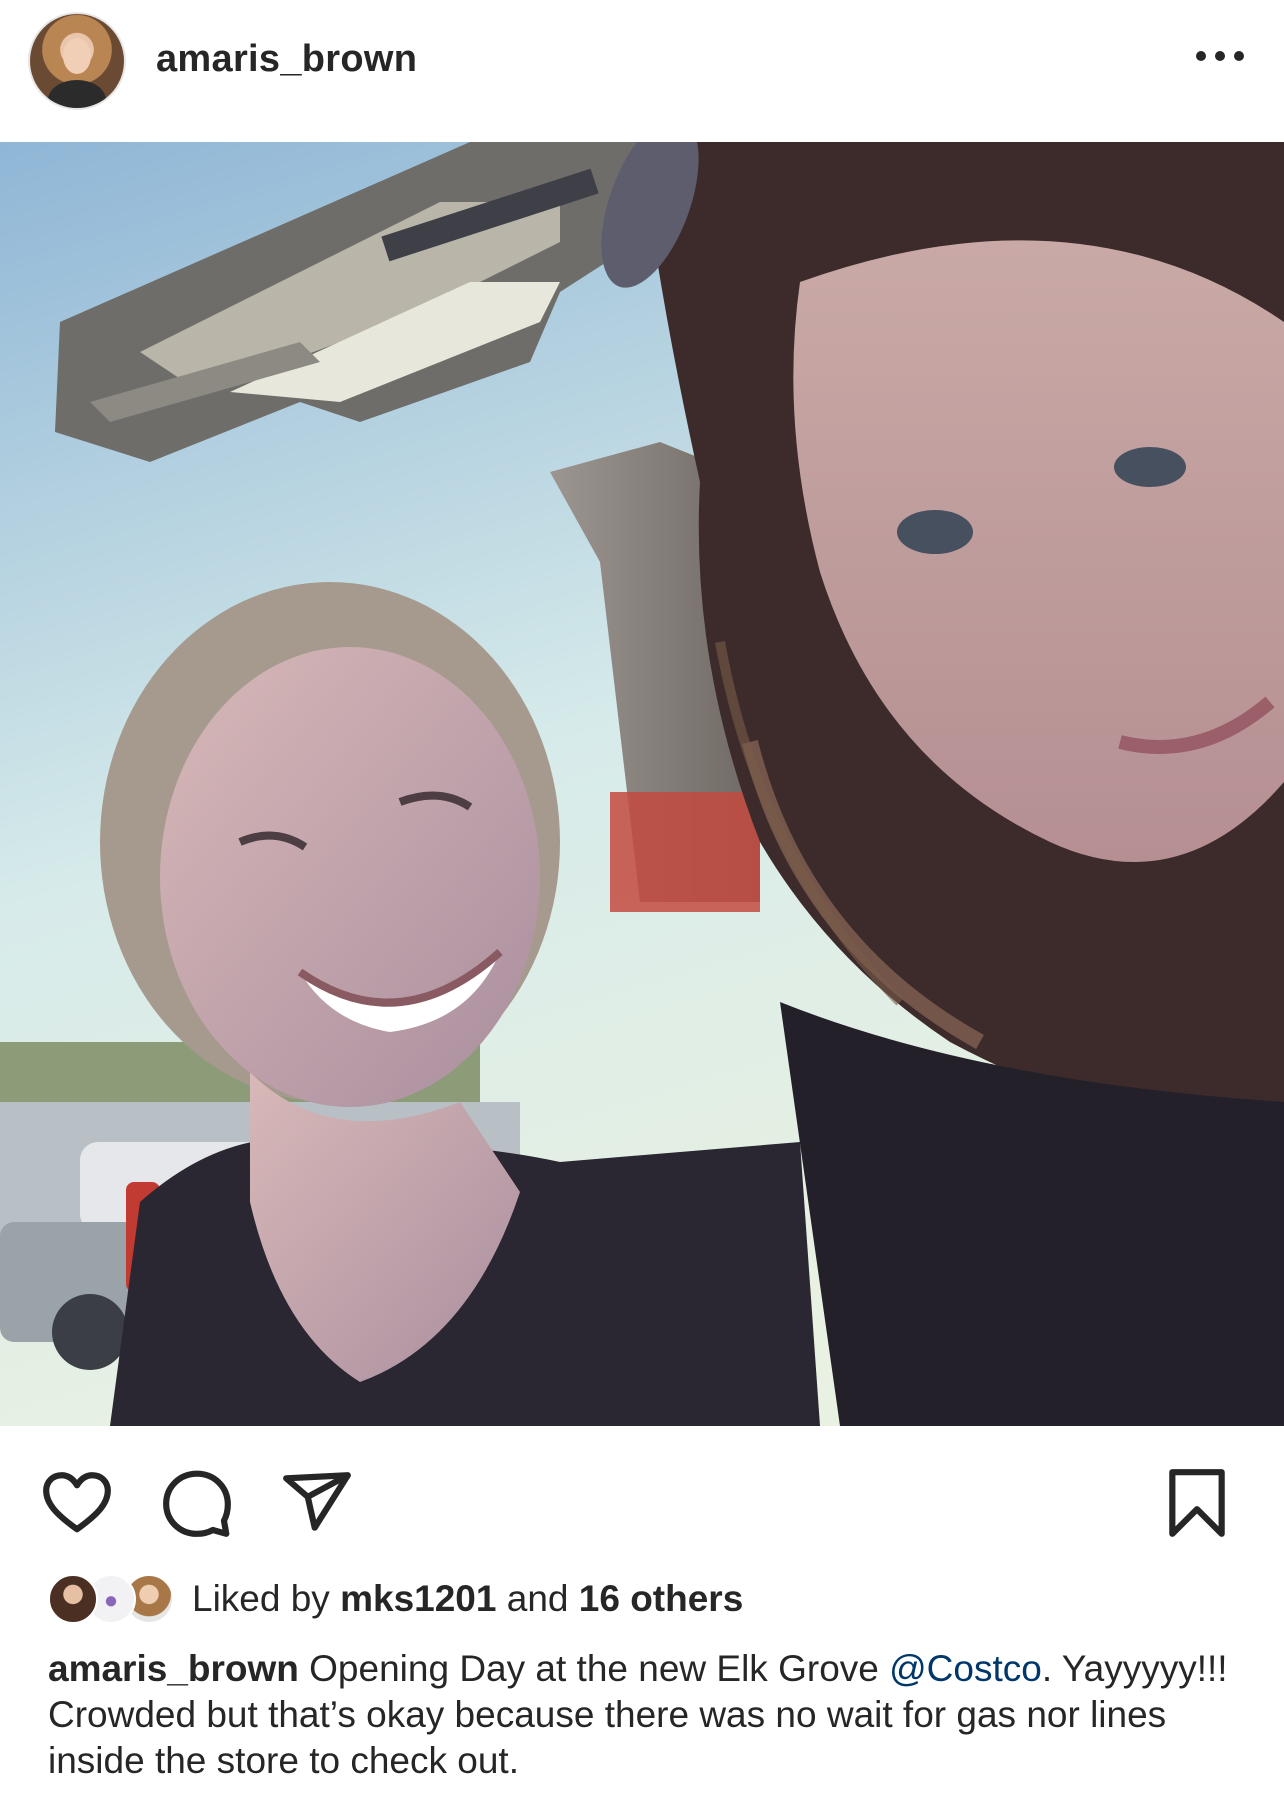 Image resolution: width=1284 pixels, height=1810 pixels. I want to click on action-bar, so click(642, 1496).